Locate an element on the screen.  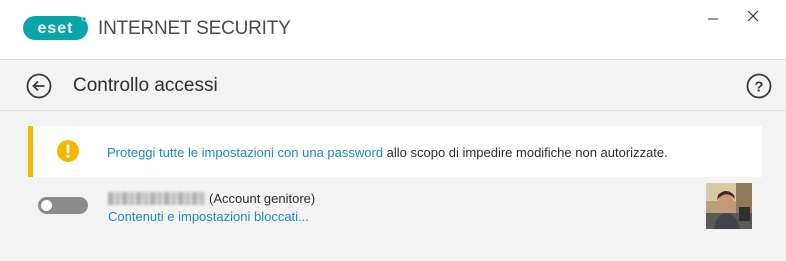
page-title: Controllo accessi is located at coordinates (145, 85).